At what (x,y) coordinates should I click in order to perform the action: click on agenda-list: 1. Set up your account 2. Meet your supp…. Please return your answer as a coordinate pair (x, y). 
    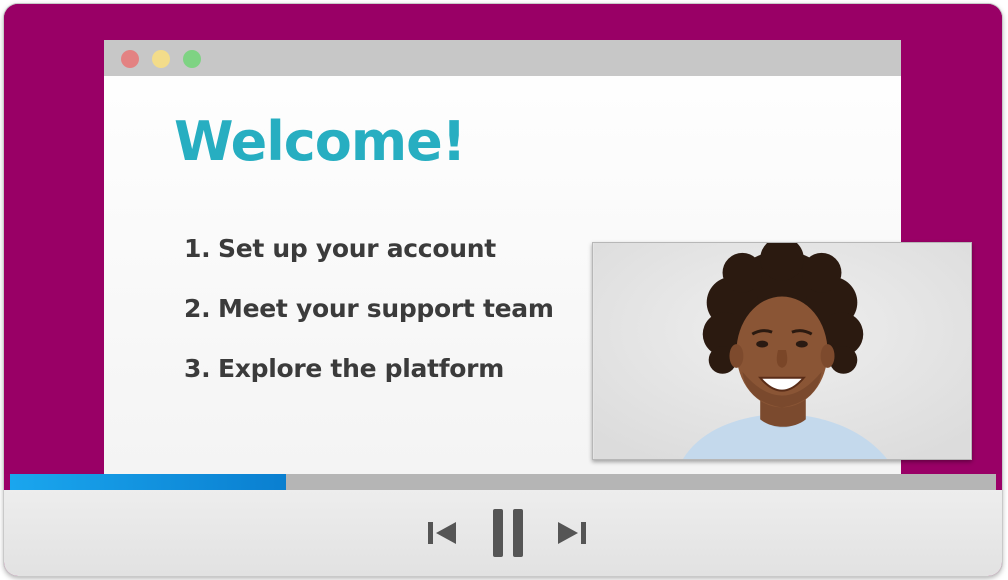
    Looking at the image, I should click on (369, 308).